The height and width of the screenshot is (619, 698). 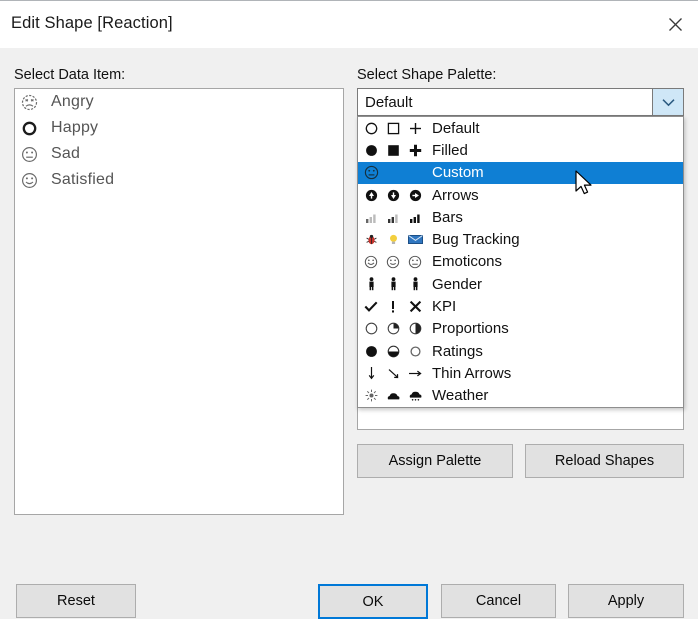 I want to click on dropdown-option-bars: Bars, so click(x=520, y=217).